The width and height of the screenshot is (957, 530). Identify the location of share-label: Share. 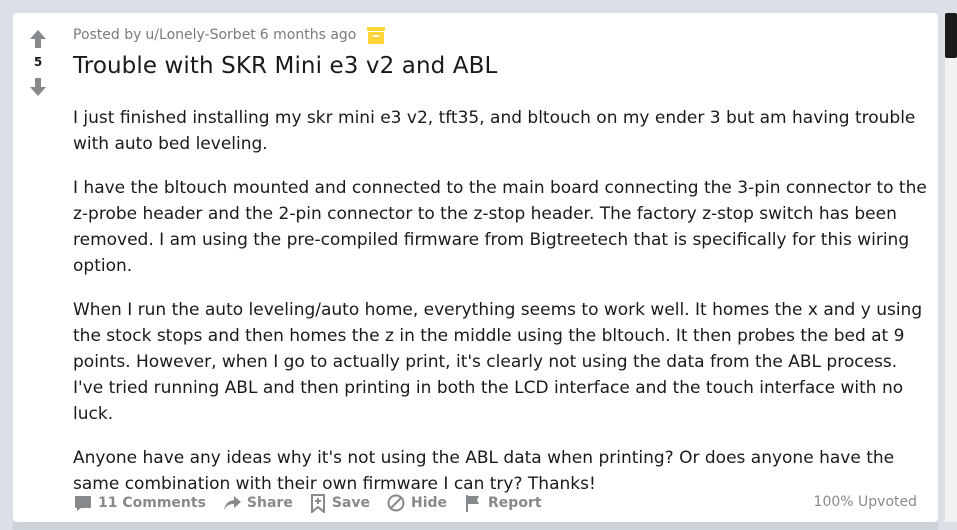
(269, 503).